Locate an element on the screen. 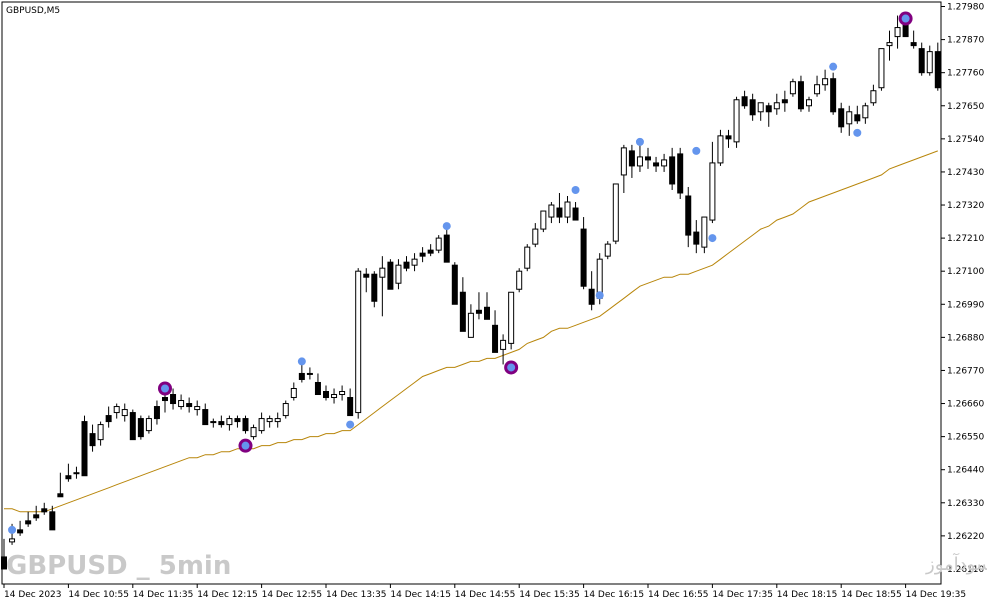 The width and height of the screenshot is (987, 605). symbol-title: GBPUSD,M5 is located at coordinates (33, 11).